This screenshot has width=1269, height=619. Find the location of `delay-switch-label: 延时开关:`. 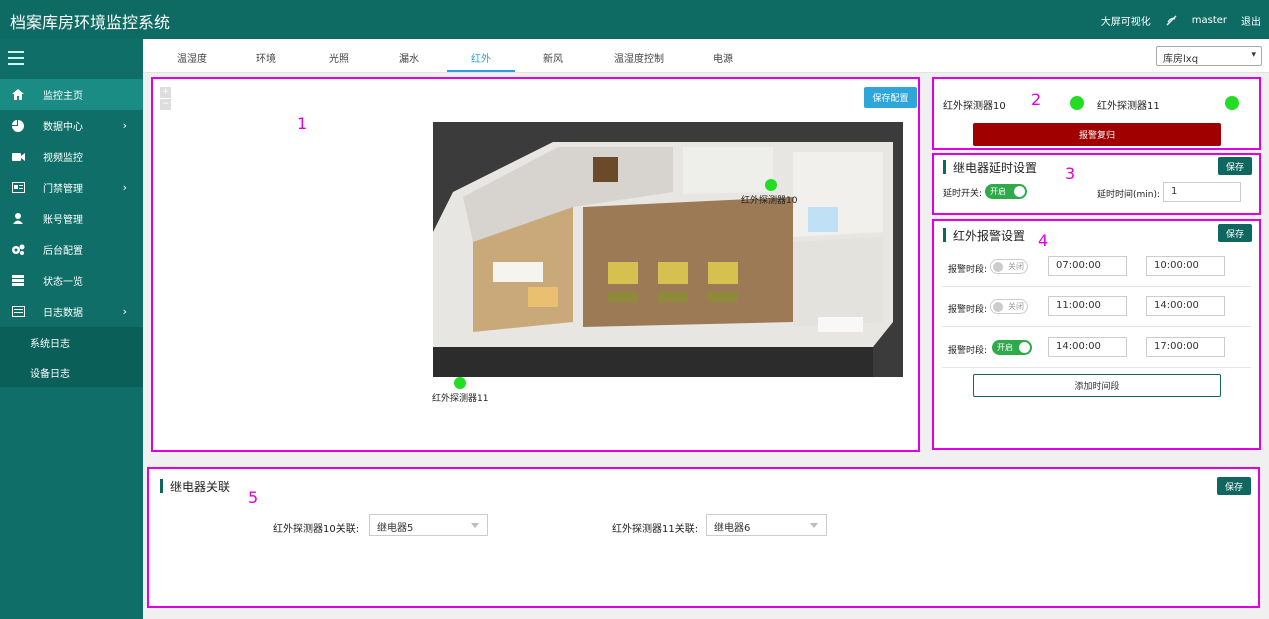

delay-switch-label: 延时开关: is located at coordinates (963, 194).